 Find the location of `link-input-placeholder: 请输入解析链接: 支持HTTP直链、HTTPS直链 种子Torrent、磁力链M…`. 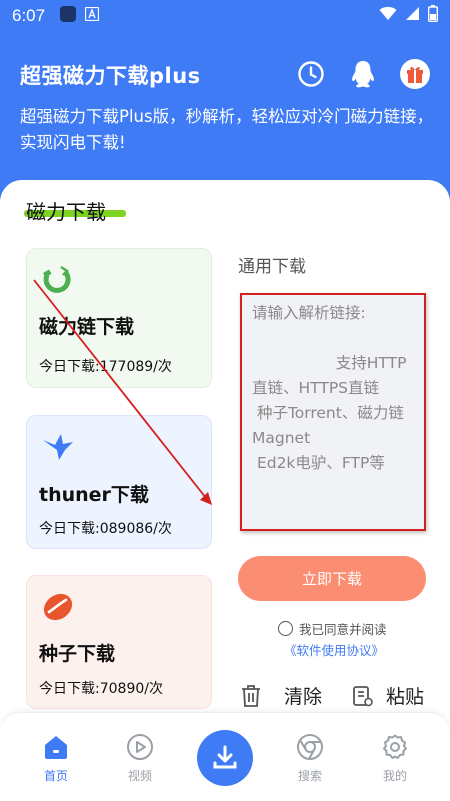

link-input-placeholder: 请输入解析链接: 支持HTTP直链、HTTPS直链 种子Torrent、磁力链M… is located at coordinates (329, 388).